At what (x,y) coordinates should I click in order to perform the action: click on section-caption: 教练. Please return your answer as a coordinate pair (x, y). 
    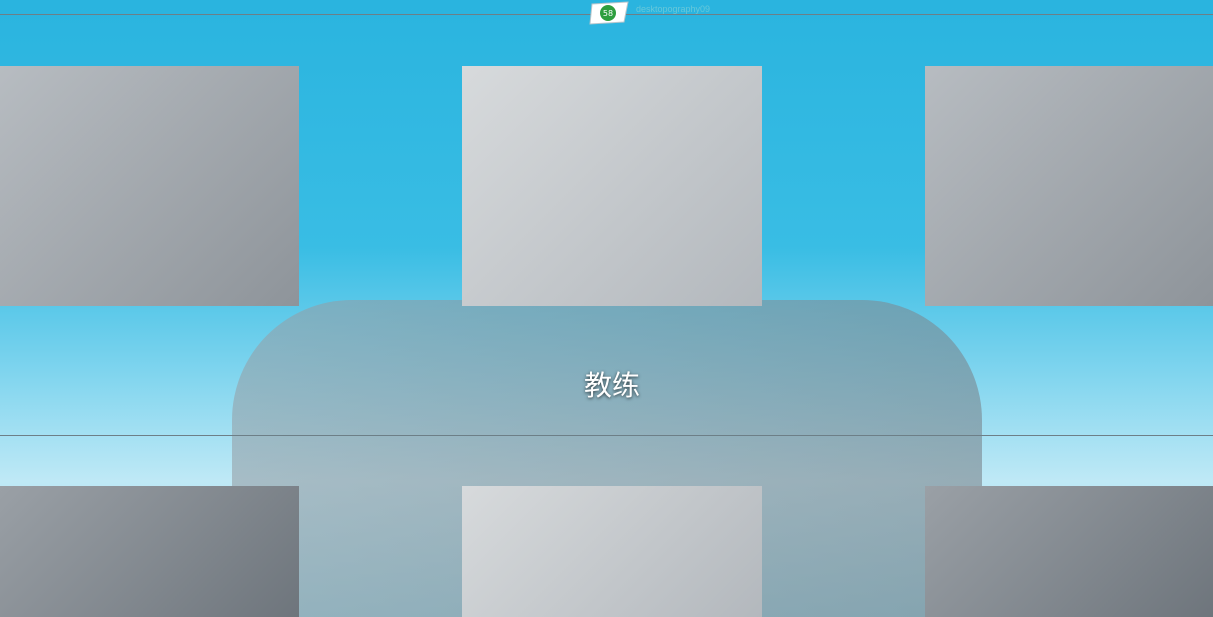
    Looking at the image, I should click on (611, 385).